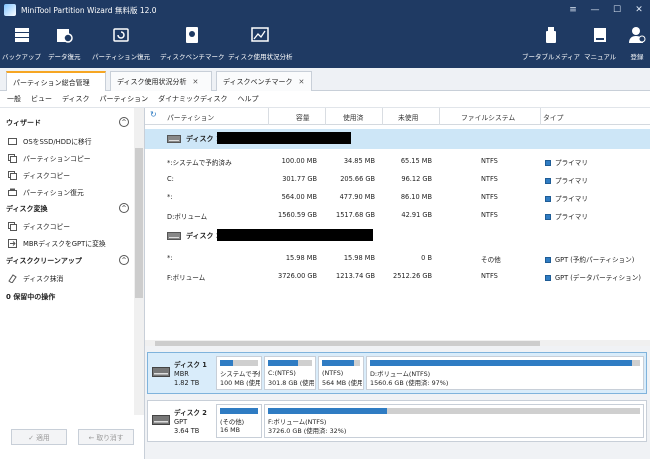  Describe the element at coordinates (637, 35) in the screenshot. I see `register-icon` at that location.